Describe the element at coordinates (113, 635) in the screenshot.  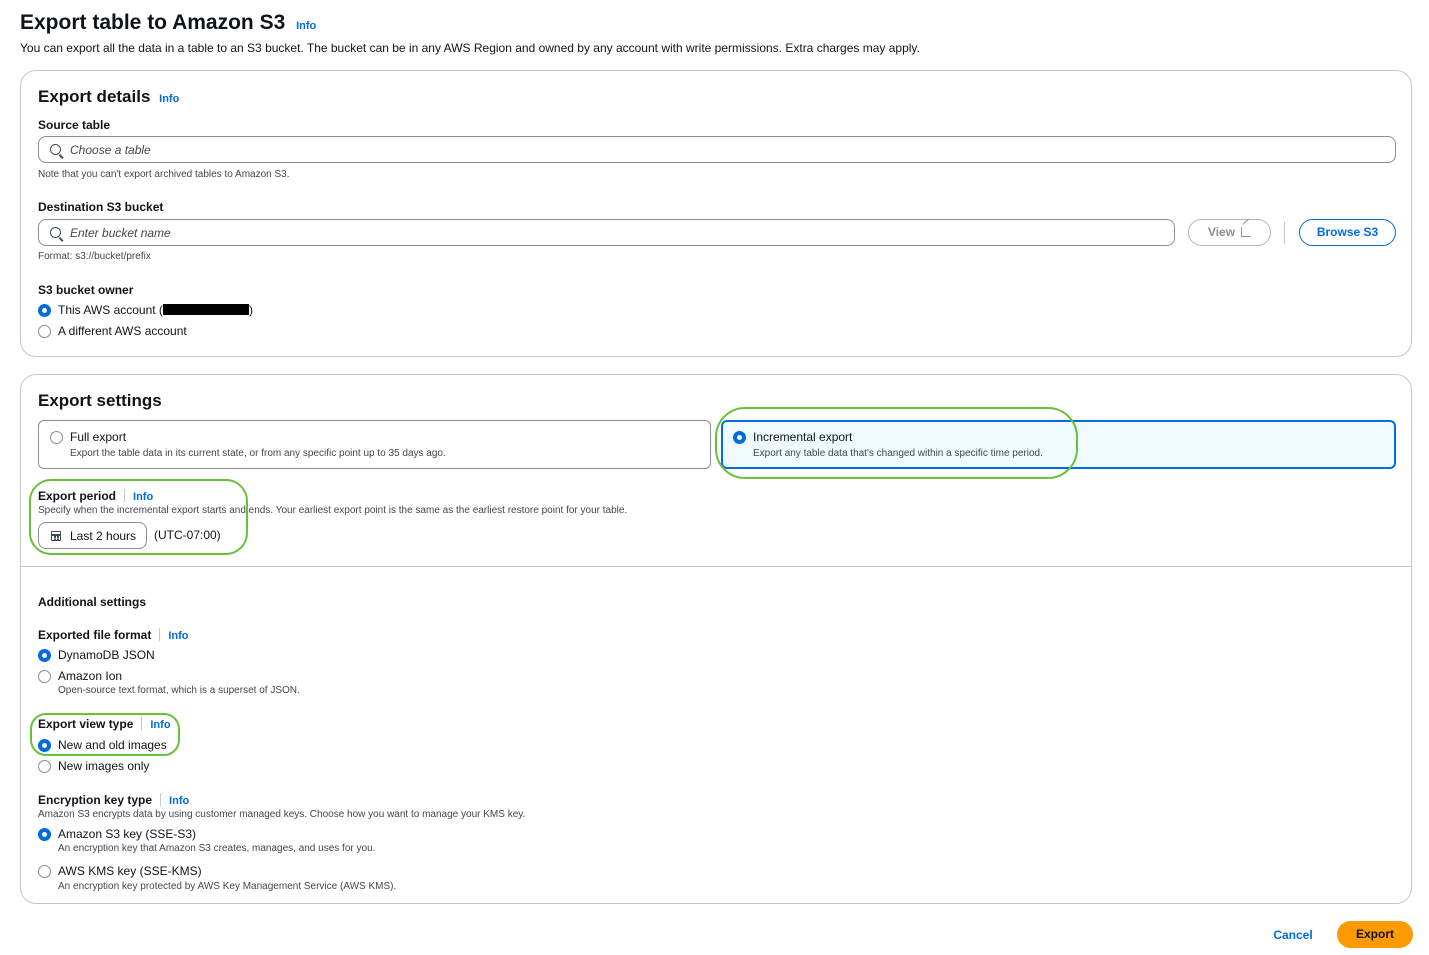
I see `file-format-label: Exported file format Info` at that location.